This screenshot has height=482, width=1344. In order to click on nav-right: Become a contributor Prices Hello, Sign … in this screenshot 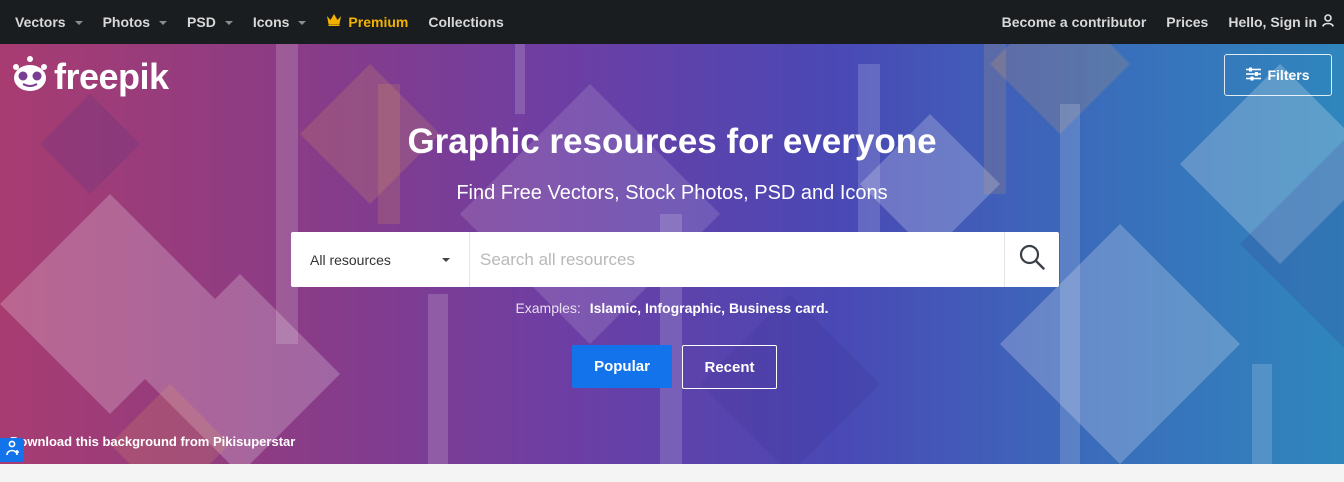, I will do `click(1158, 22)`.